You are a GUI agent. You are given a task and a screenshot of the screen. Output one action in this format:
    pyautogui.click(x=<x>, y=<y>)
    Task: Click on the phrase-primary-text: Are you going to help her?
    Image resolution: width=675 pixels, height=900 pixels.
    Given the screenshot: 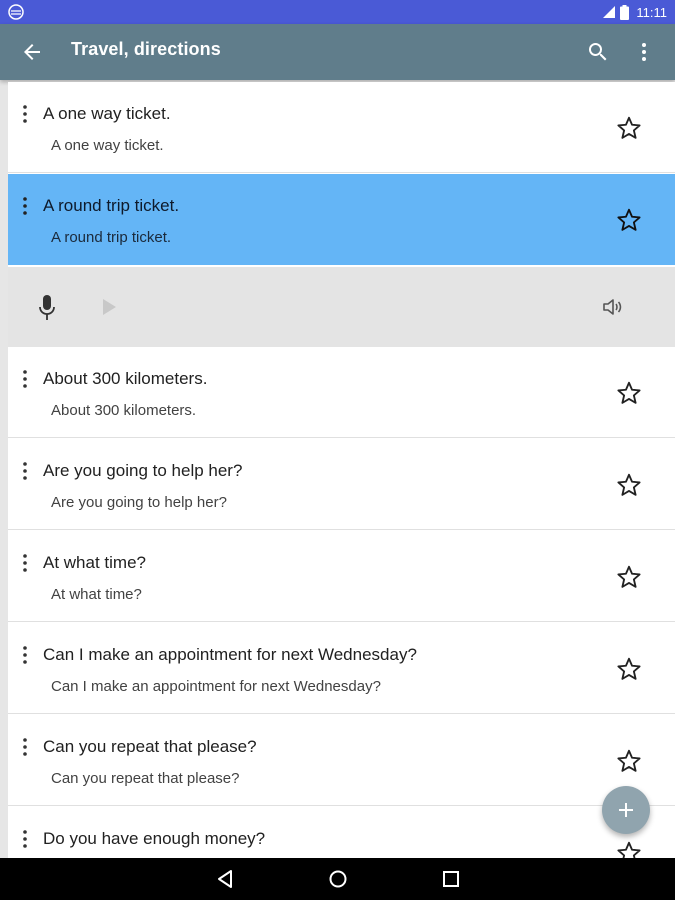 What is the action you would take?
    pyautogui.click(x=143, y=470)
    